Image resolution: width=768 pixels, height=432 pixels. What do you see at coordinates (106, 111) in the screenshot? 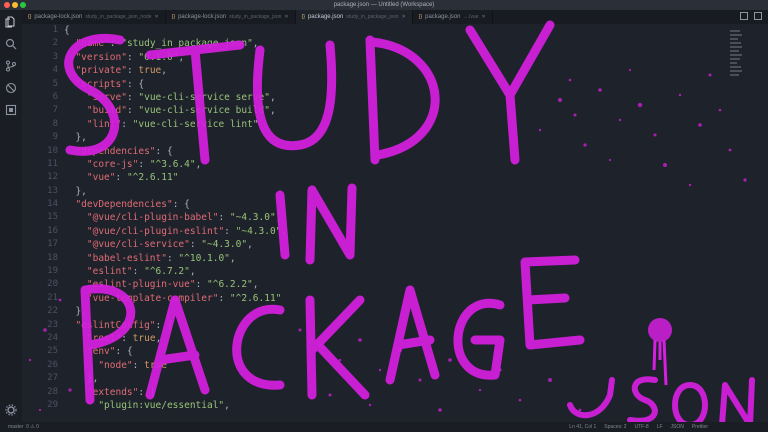
I see `code-token: "build"` at bounding box center [106, 111].